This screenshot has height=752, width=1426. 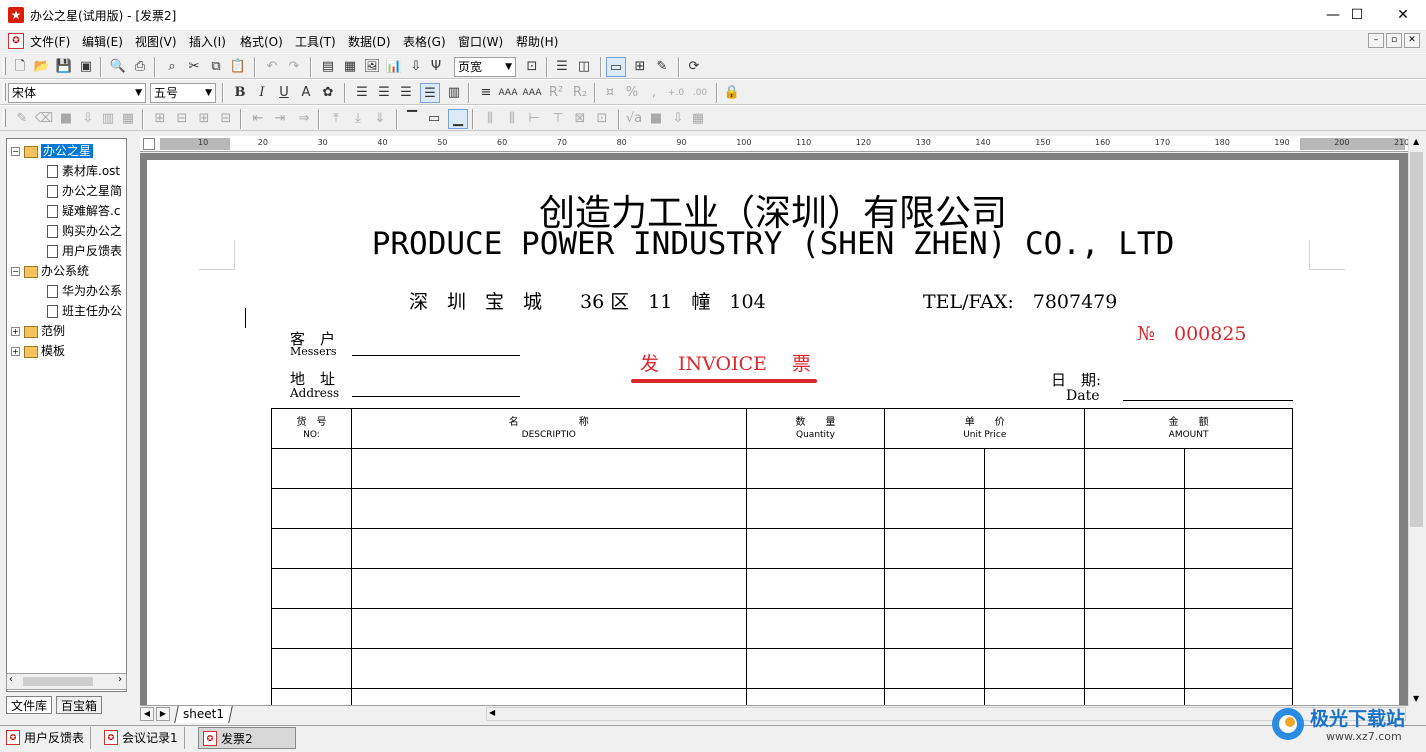 What do you see at coordinates (44, 119) in the screenshot?
I see `eraser-icon: ⌫` at bounding box center [44, 119].